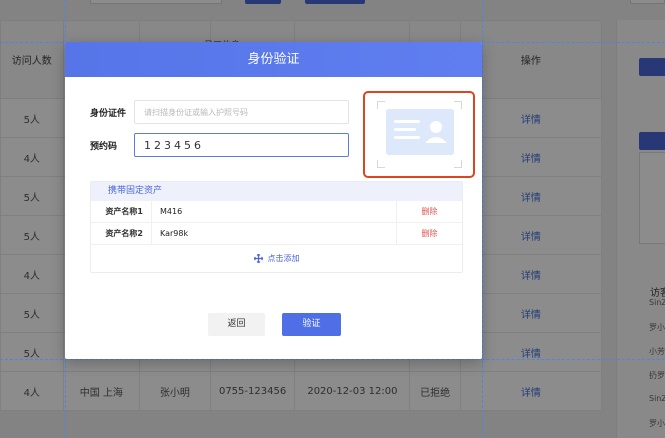 This screenshot has height=438, width=665. I want to click on assets-title: 携带固定资产, so click(276, 191).